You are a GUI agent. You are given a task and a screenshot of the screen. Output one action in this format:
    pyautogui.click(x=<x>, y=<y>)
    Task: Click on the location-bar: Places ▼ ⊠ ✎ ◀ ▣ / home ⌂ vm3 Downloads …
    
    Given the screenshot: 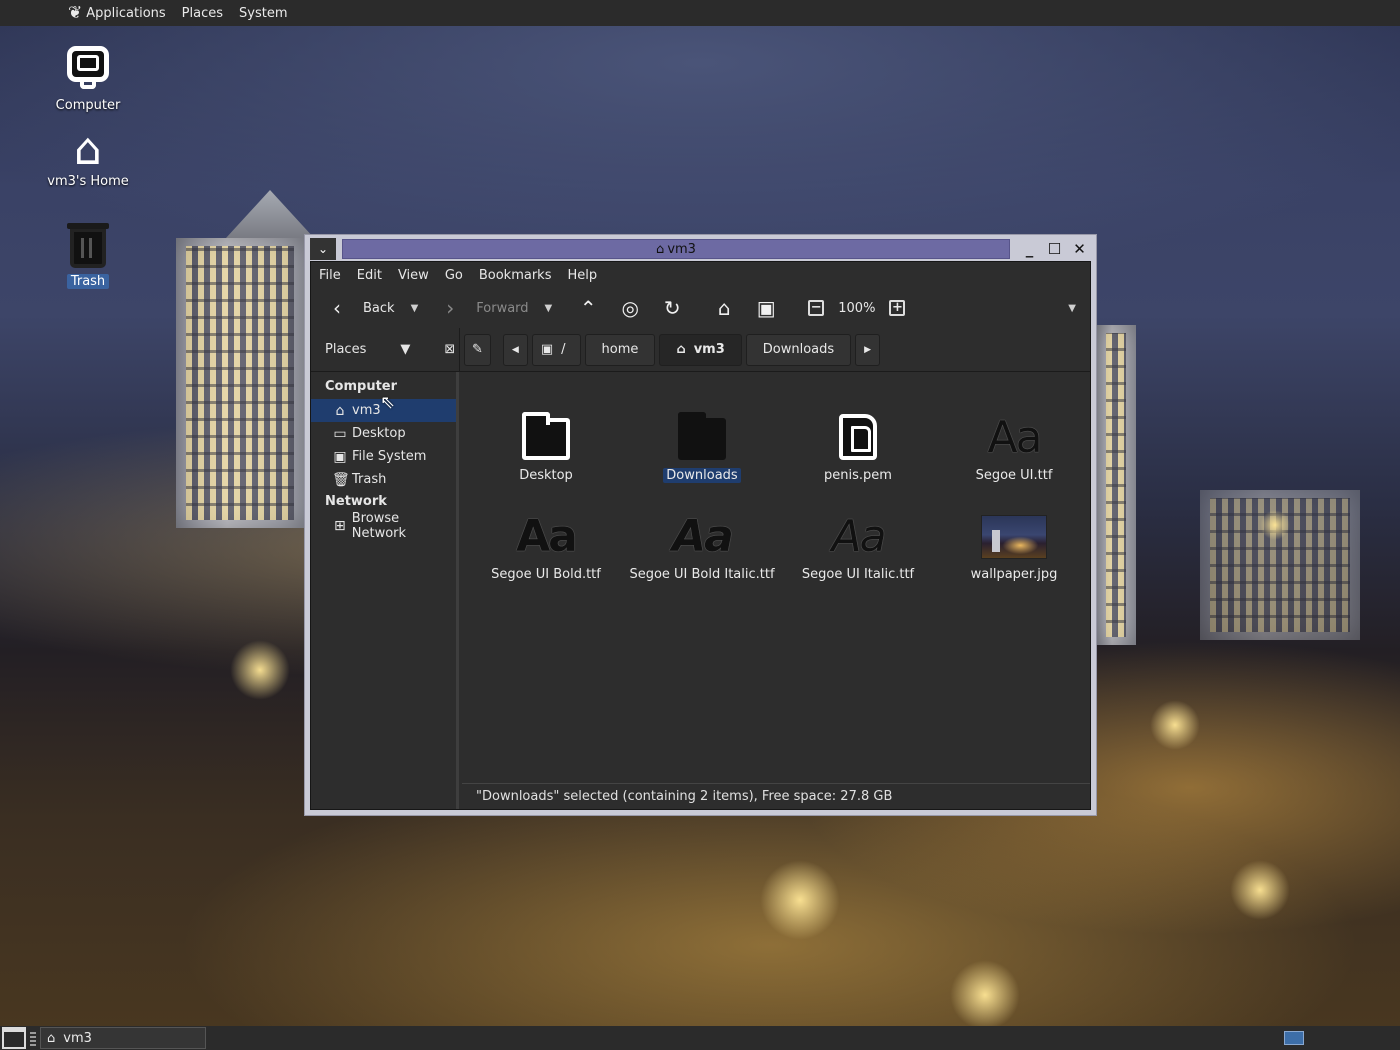 What is the action you would take?
    pyautogui.click(x=700, y=349)
    